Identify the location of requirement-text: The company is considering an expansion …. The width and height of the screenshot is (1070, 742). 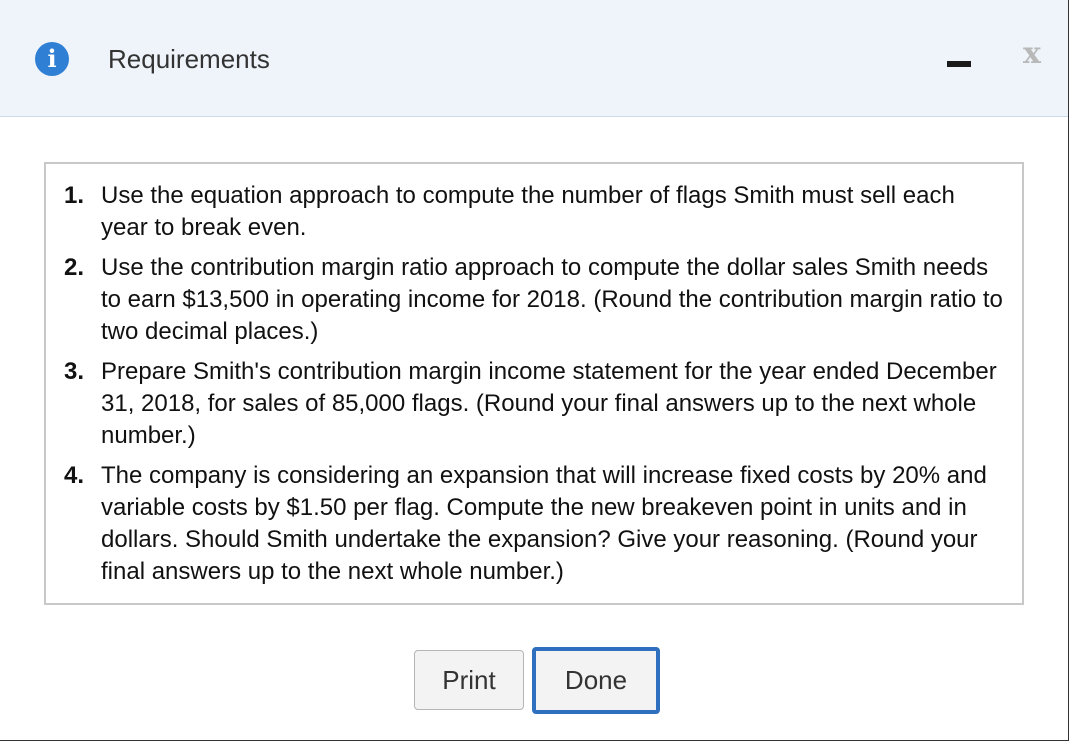
(544, 523).